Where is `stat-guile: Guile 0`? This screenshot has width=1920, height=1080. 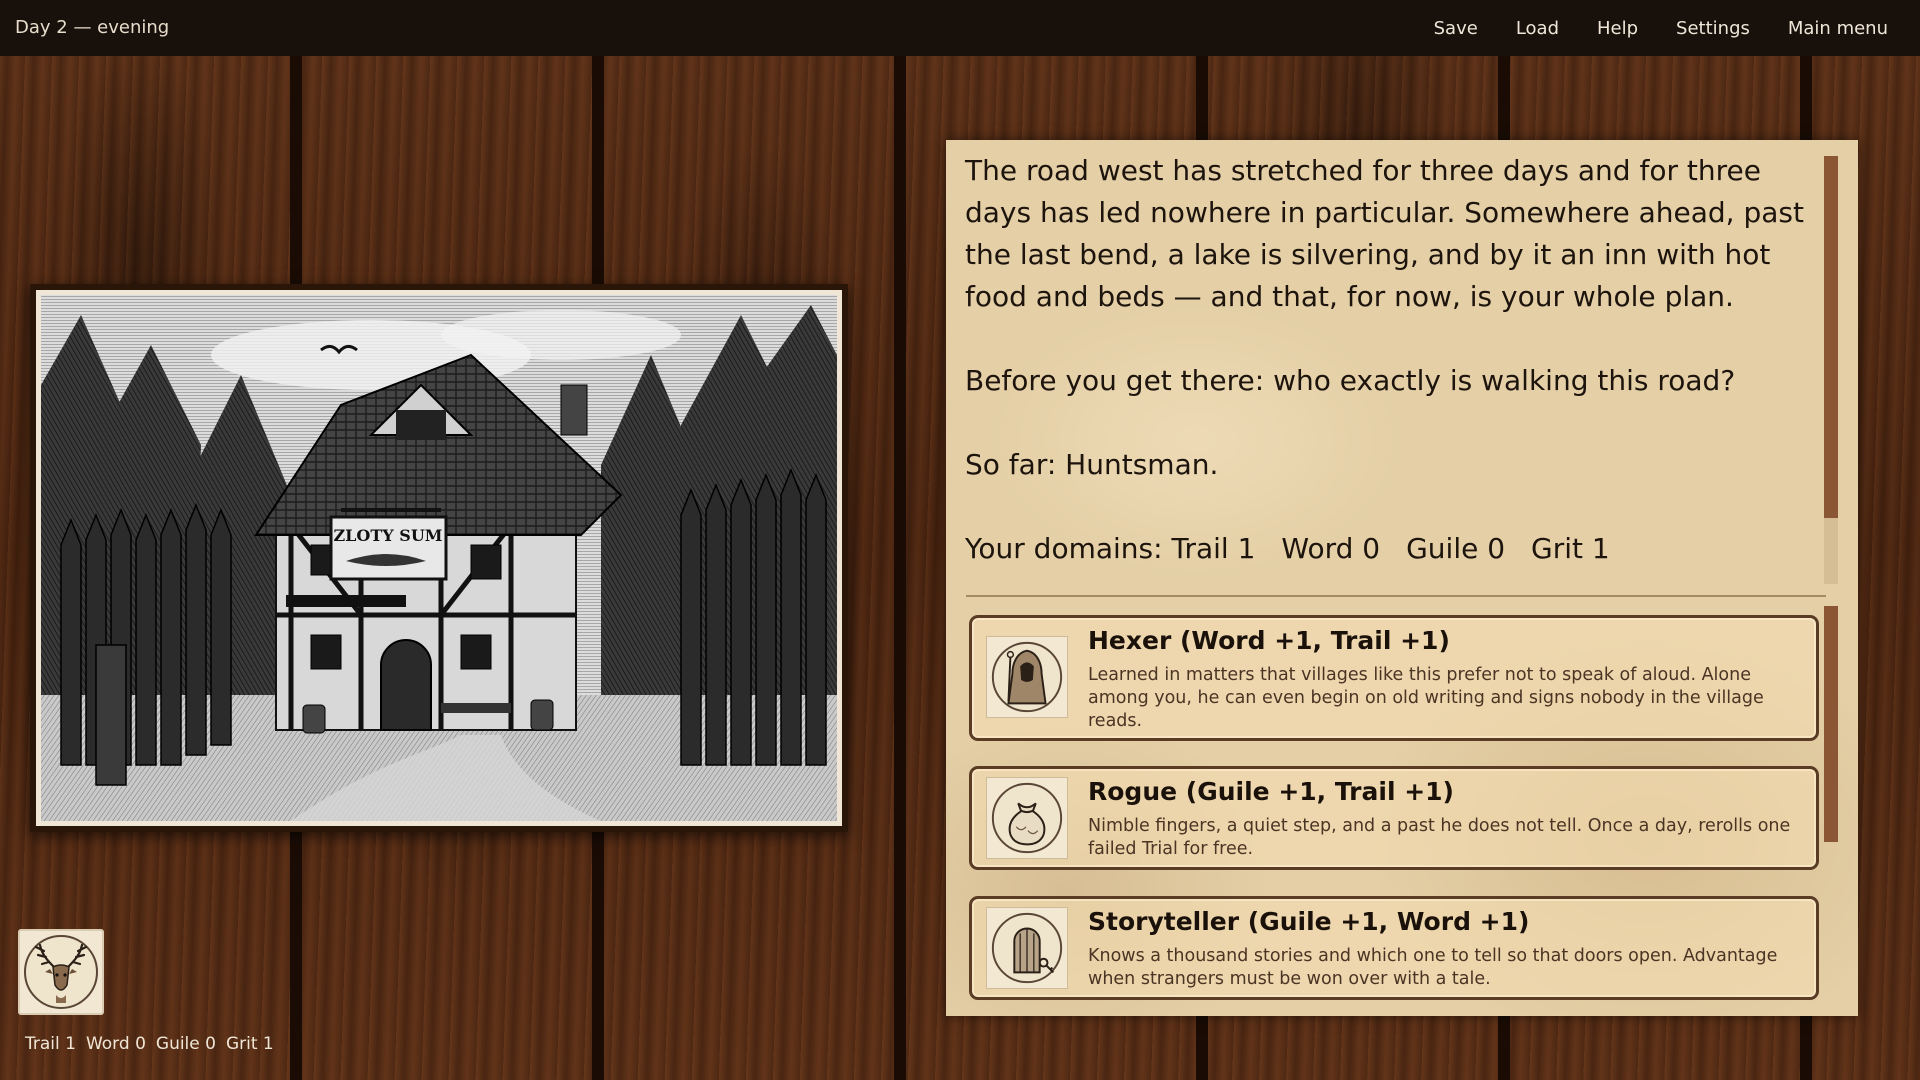
stat-guile: Guile 0 is located at coordinates (185, 1044).